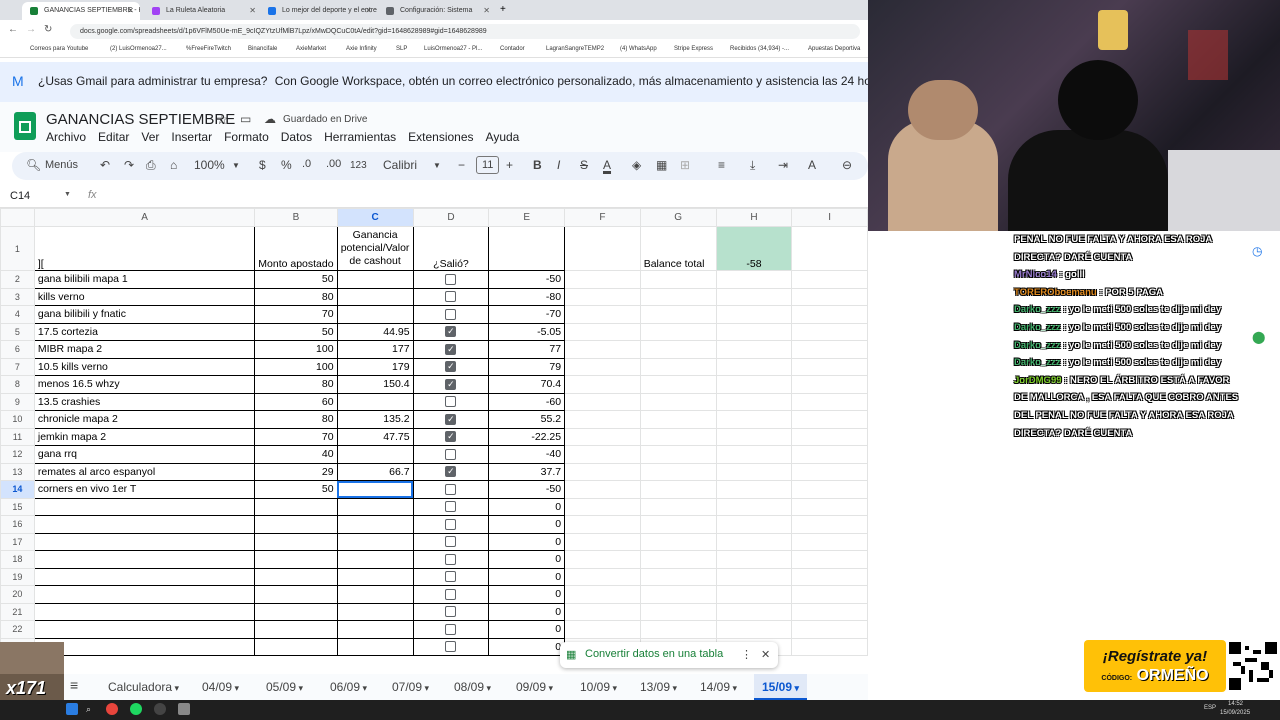 This screenshot has width=1280, height=720. What do you see at coordinates (173, 165) in the screenshot?
I see `paint-format-icon: ⌂` at bounding box center [173, 165].